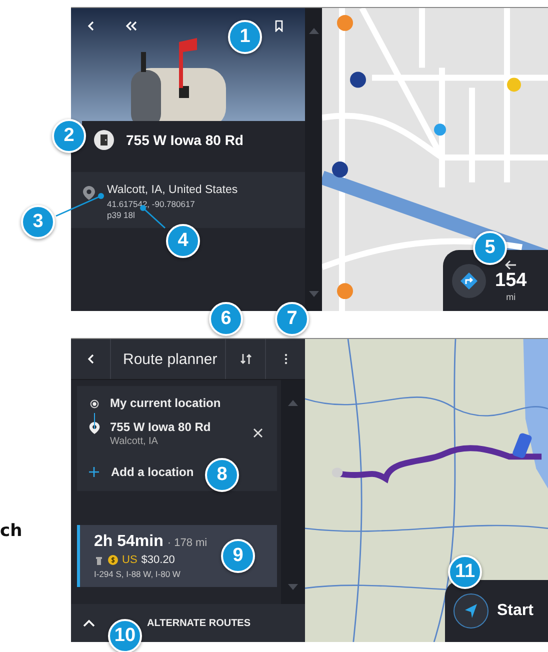  What do you see at coordinates (511, 297) in the screenshot?
I see `distance-unit: mi` at bounding box center [511, 297].